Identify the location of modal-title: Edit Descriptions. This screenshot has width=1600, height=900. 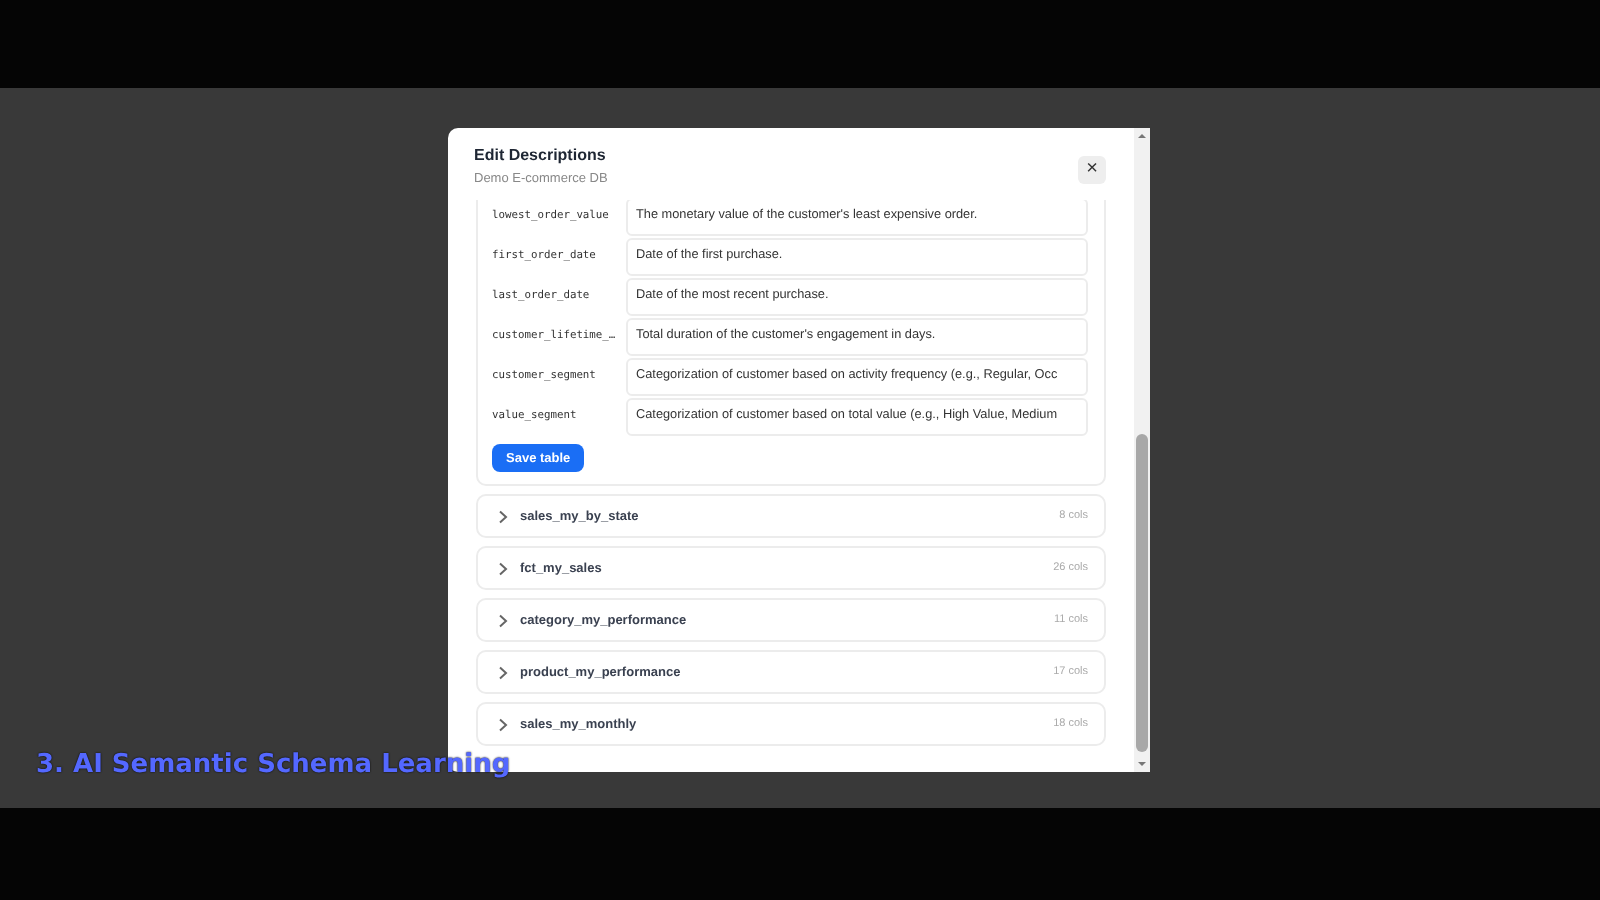
(541, 155).